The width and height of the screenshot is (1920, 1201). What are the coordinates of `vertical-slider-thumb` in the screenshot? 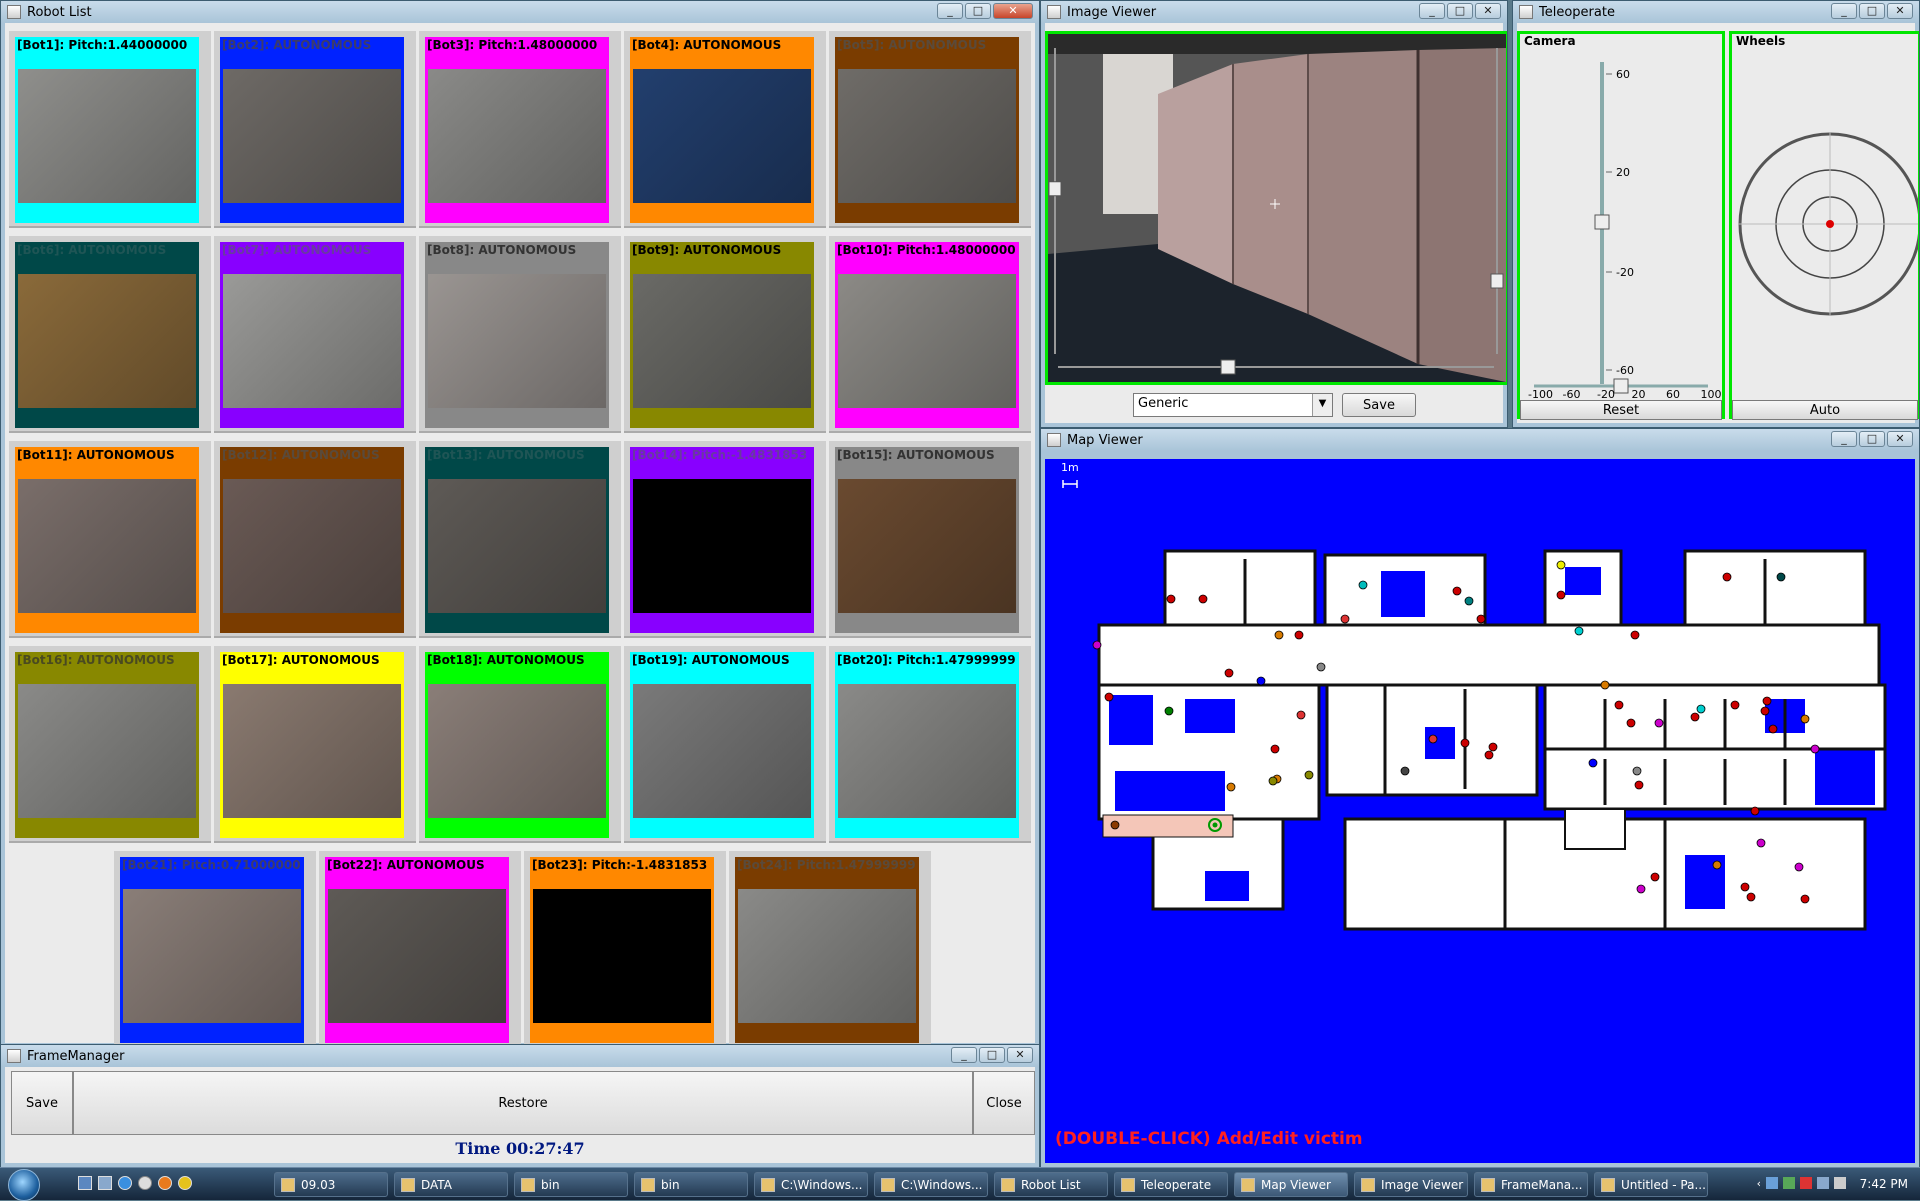 It's located at (1055, 189).